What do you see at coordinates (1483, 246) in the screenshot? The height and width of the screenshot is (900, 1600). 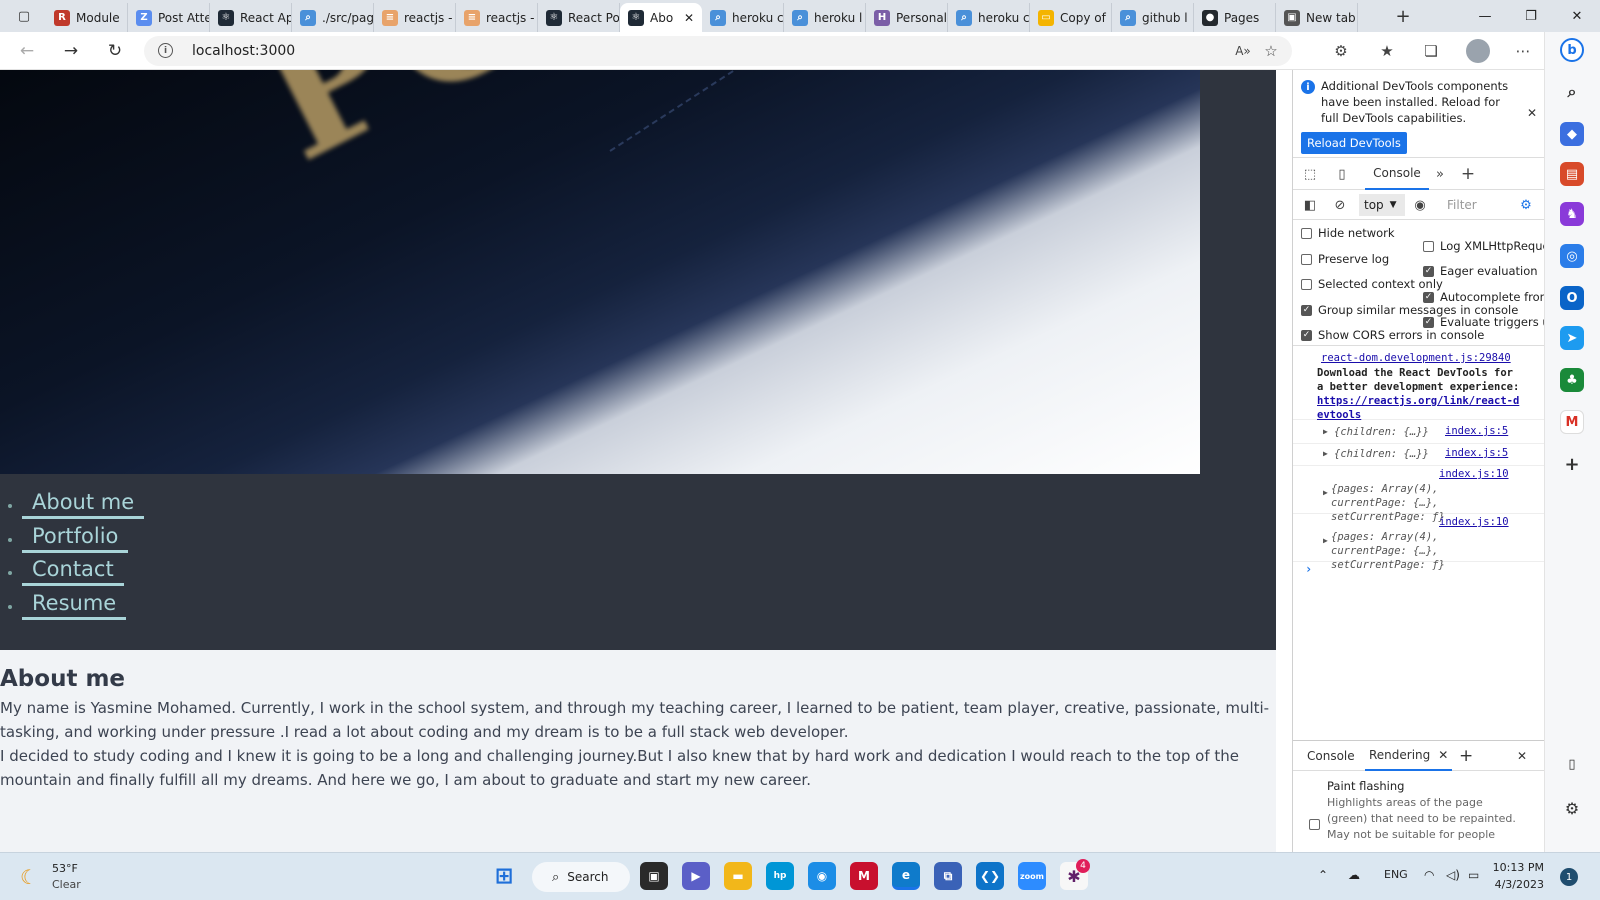 I see `option-log-xhr: Log XMLHttpRequests` at bounding box center [1483, 246].